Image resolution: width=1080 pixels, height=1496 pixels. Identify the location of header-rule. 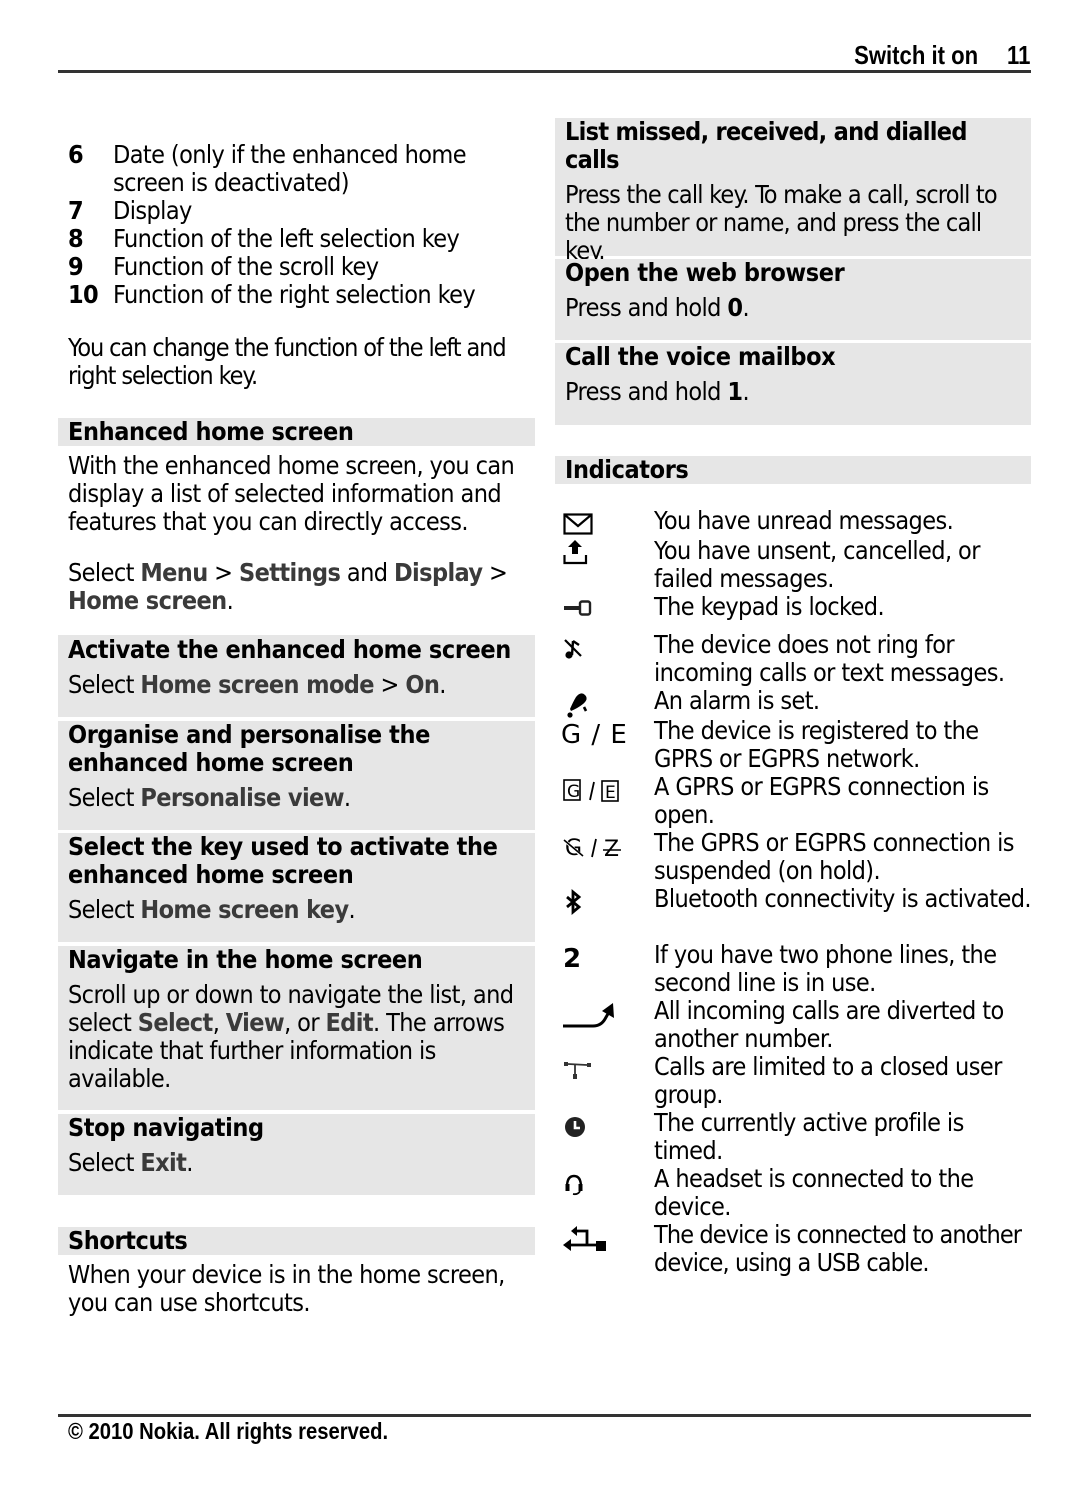
(544, 71).